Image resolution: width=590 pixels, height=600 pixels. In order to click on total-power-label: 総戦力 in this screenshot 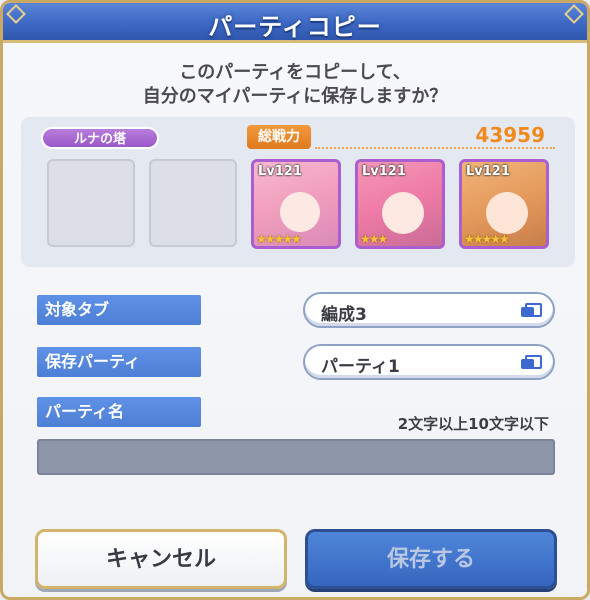, I will do `click(279, 137)`.